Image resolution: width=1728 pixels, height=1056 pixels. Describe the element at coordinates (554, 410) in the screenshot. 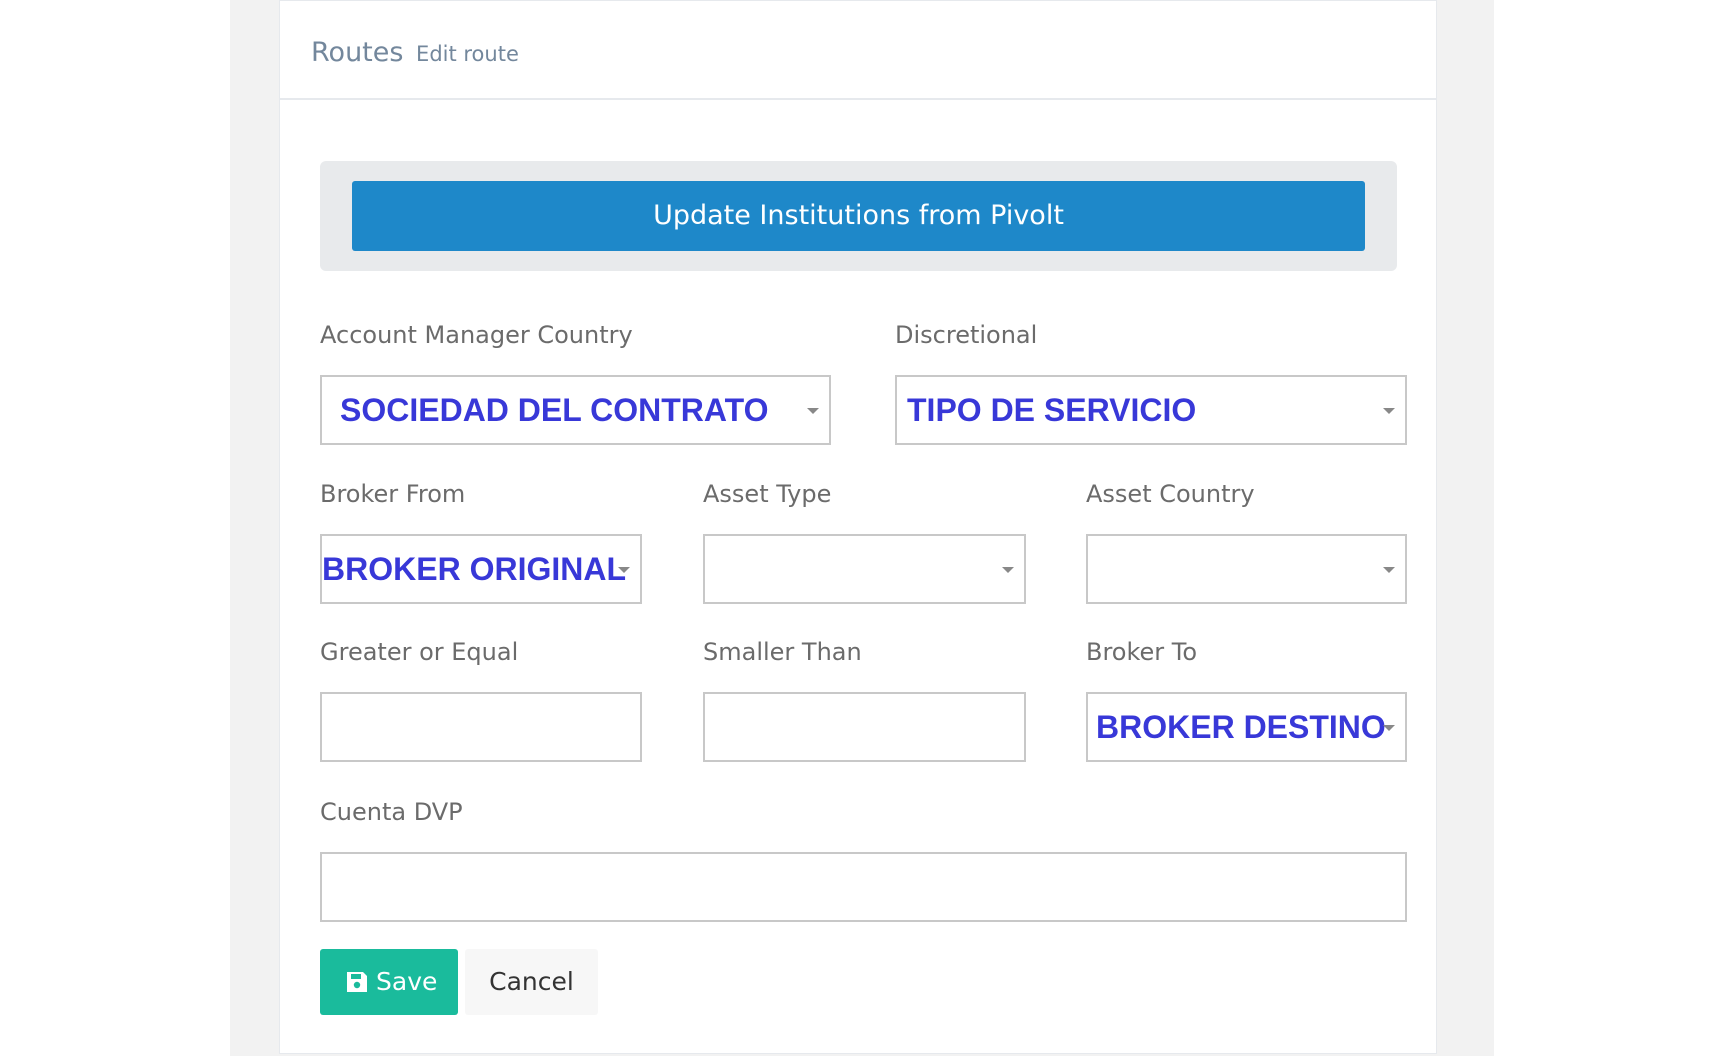

I see `account-manager-country-value: SOCIEDAD DEL CONTRATO` at that location.